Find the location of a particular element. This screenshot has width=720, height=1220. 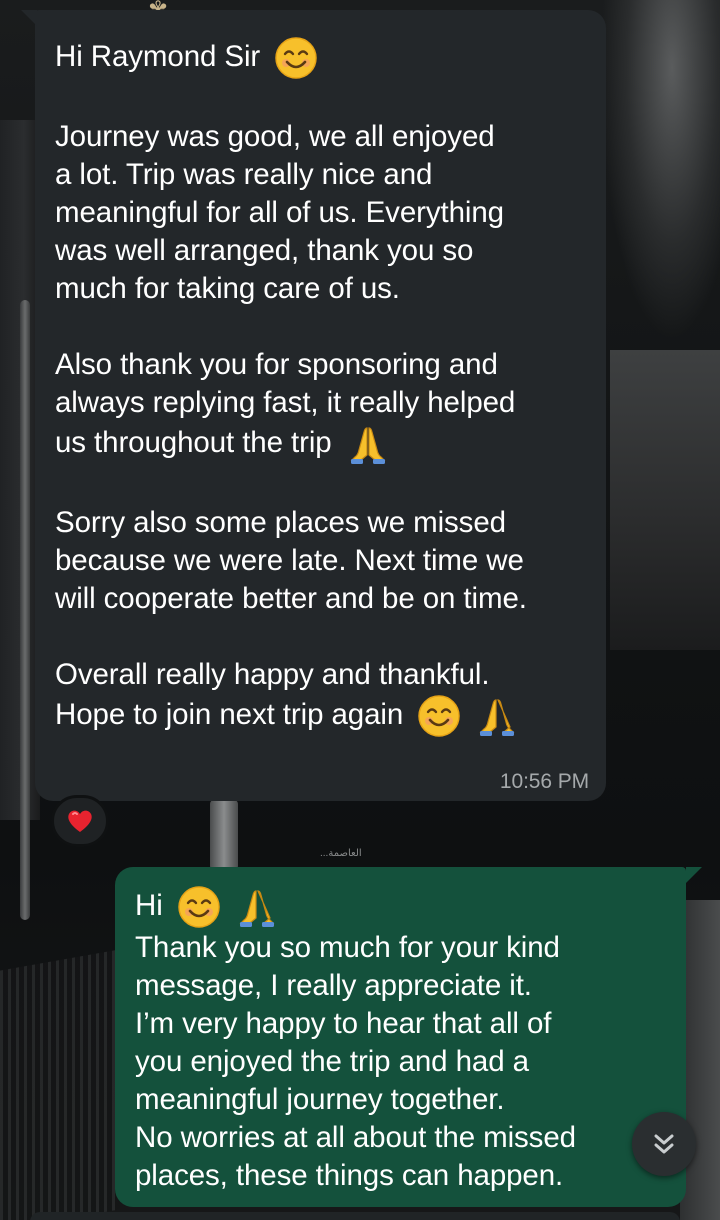

message-input-bar is located at coordinates (355, 1216).